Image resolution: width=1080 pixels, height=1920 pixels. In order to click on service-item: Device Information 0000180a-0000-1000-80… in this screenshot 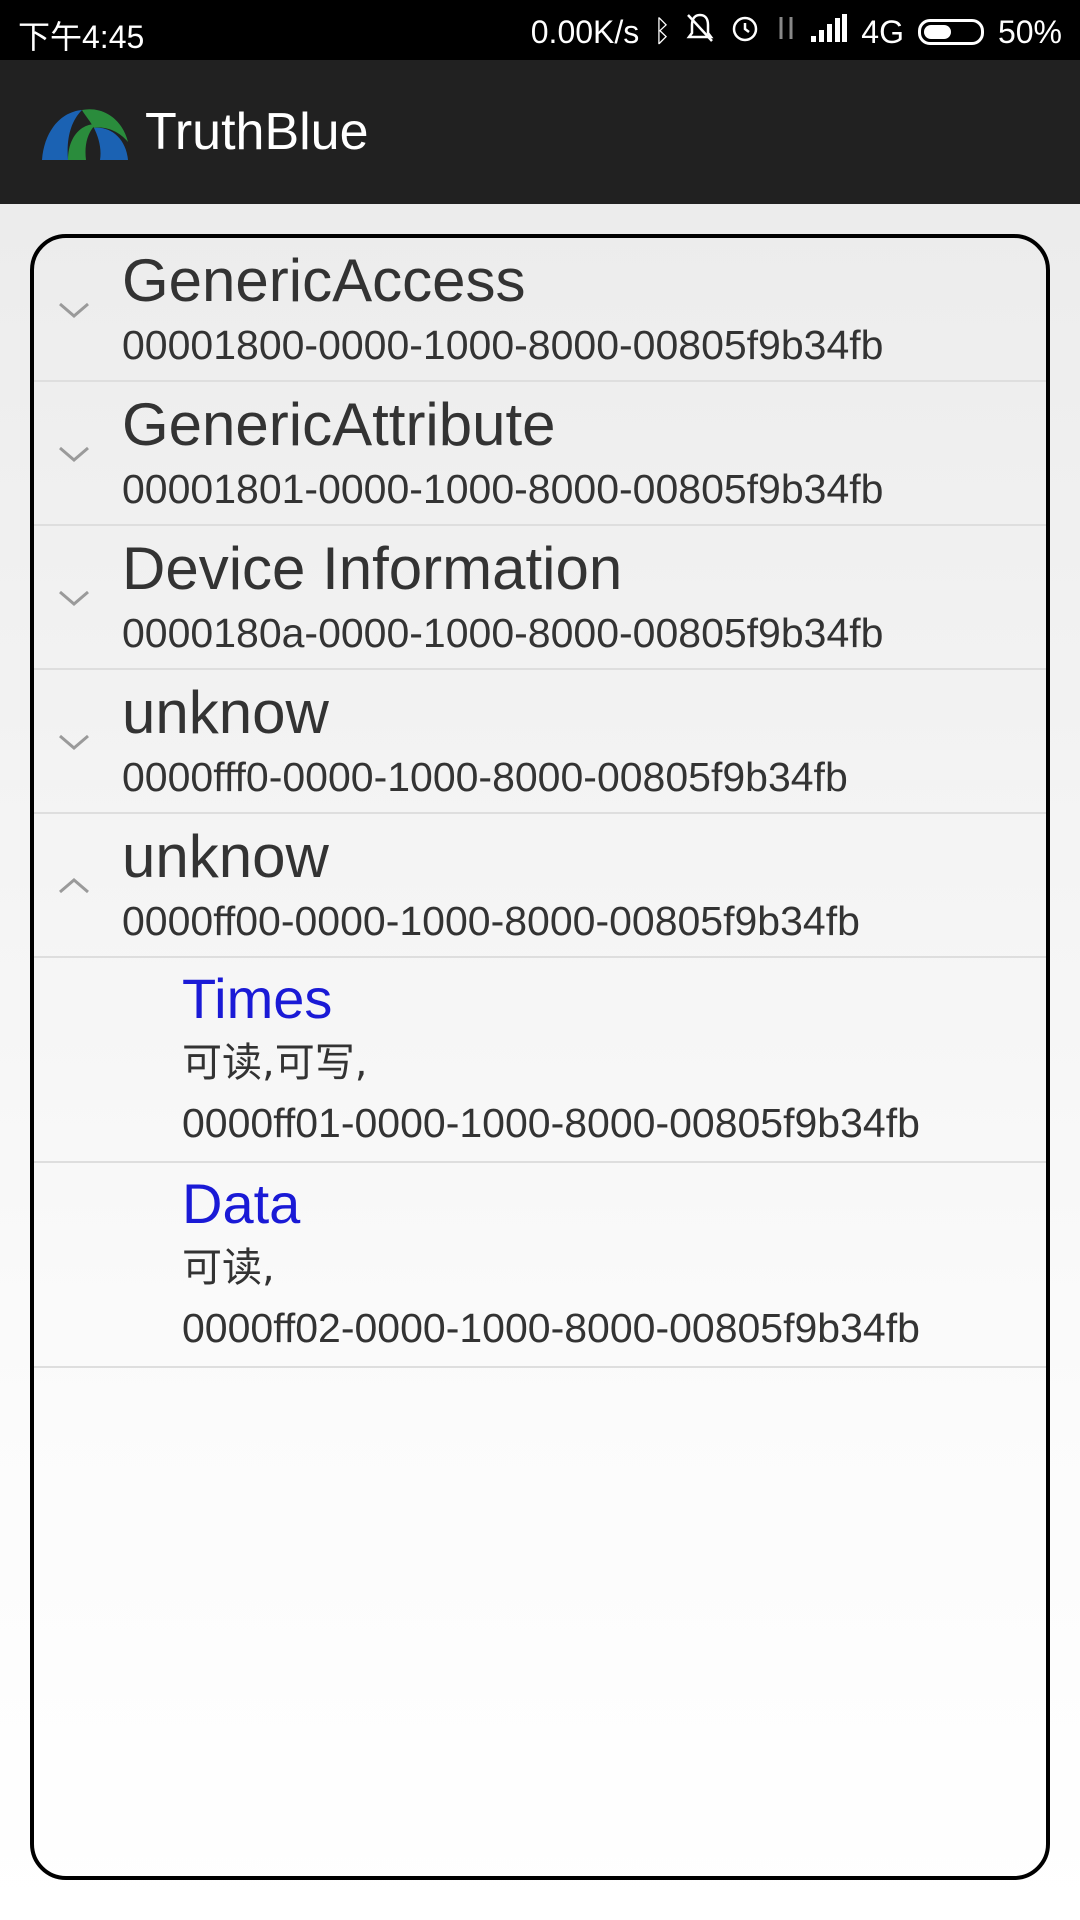, I will do `click(540, 598)`.